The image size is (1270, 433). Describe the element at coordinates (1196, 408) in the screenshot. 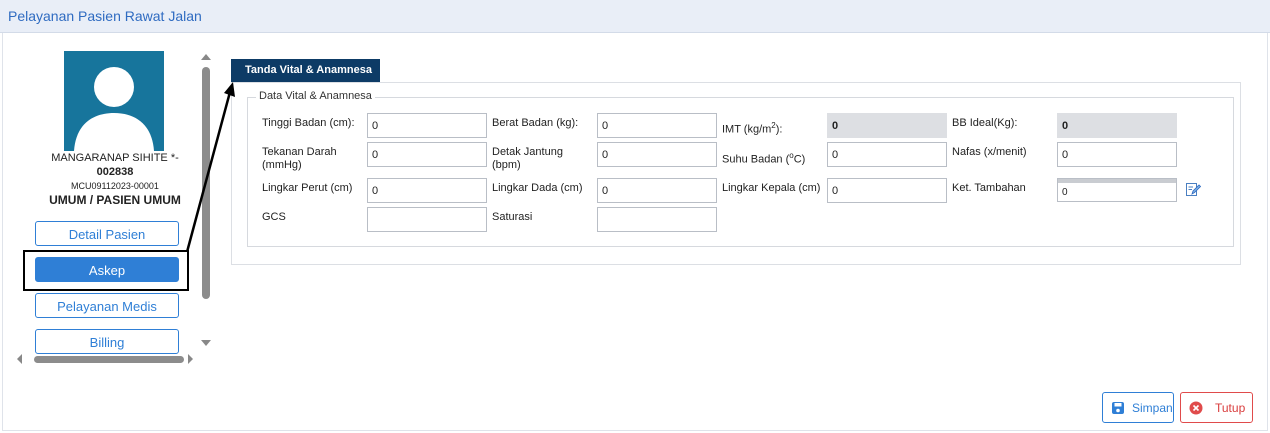

I see `close-icon` at that location.